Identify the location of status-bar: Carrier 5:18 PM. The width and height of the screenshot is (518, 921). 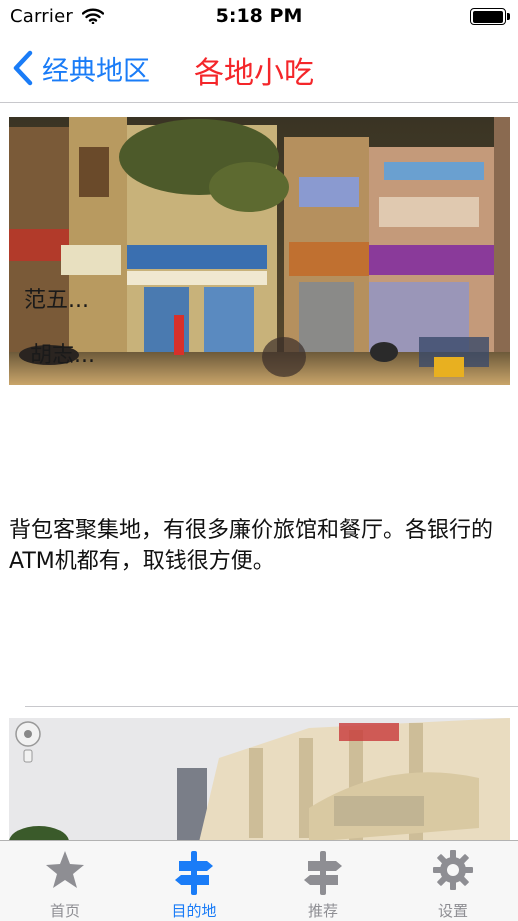
(259, 17).